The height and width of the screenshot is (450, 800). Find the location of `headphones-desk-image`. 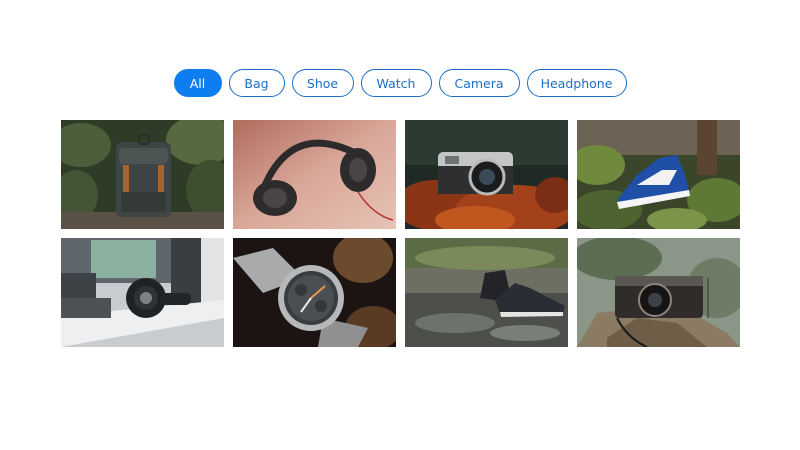

headphones-desk-image is located at coordinates (142, 292).